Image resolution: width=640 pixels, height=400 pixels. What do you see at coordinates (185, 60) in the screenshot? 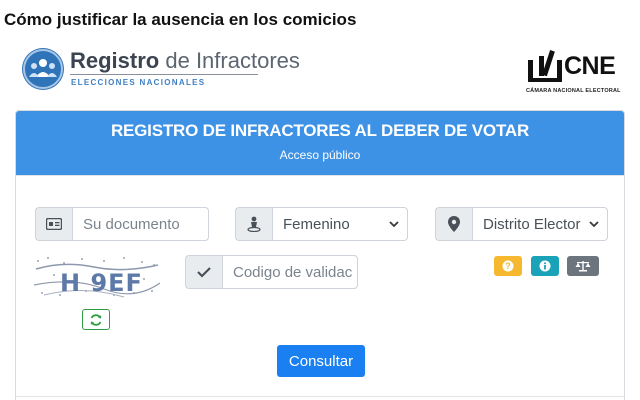
I see `registro-logo-title: Registro de Infractores` at bounding box center [185, 60].